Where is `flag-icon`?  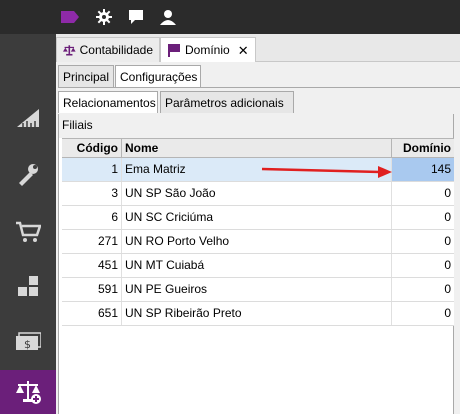 flag-icon is located at coordinates (174, 50).